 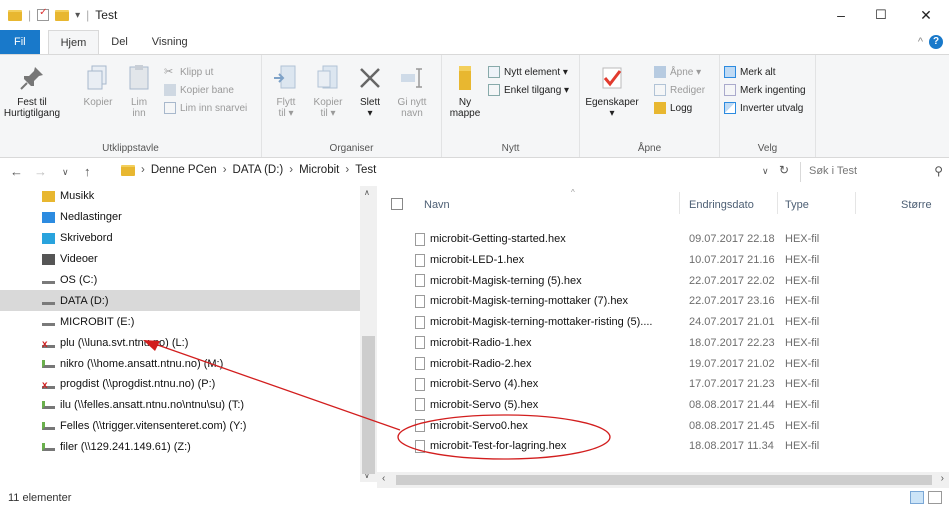 What do you see at coordinates (180, 321) in the screenshot?
I see `nav-item: MICROBIT (E:)` at bounding box center [180, 321].